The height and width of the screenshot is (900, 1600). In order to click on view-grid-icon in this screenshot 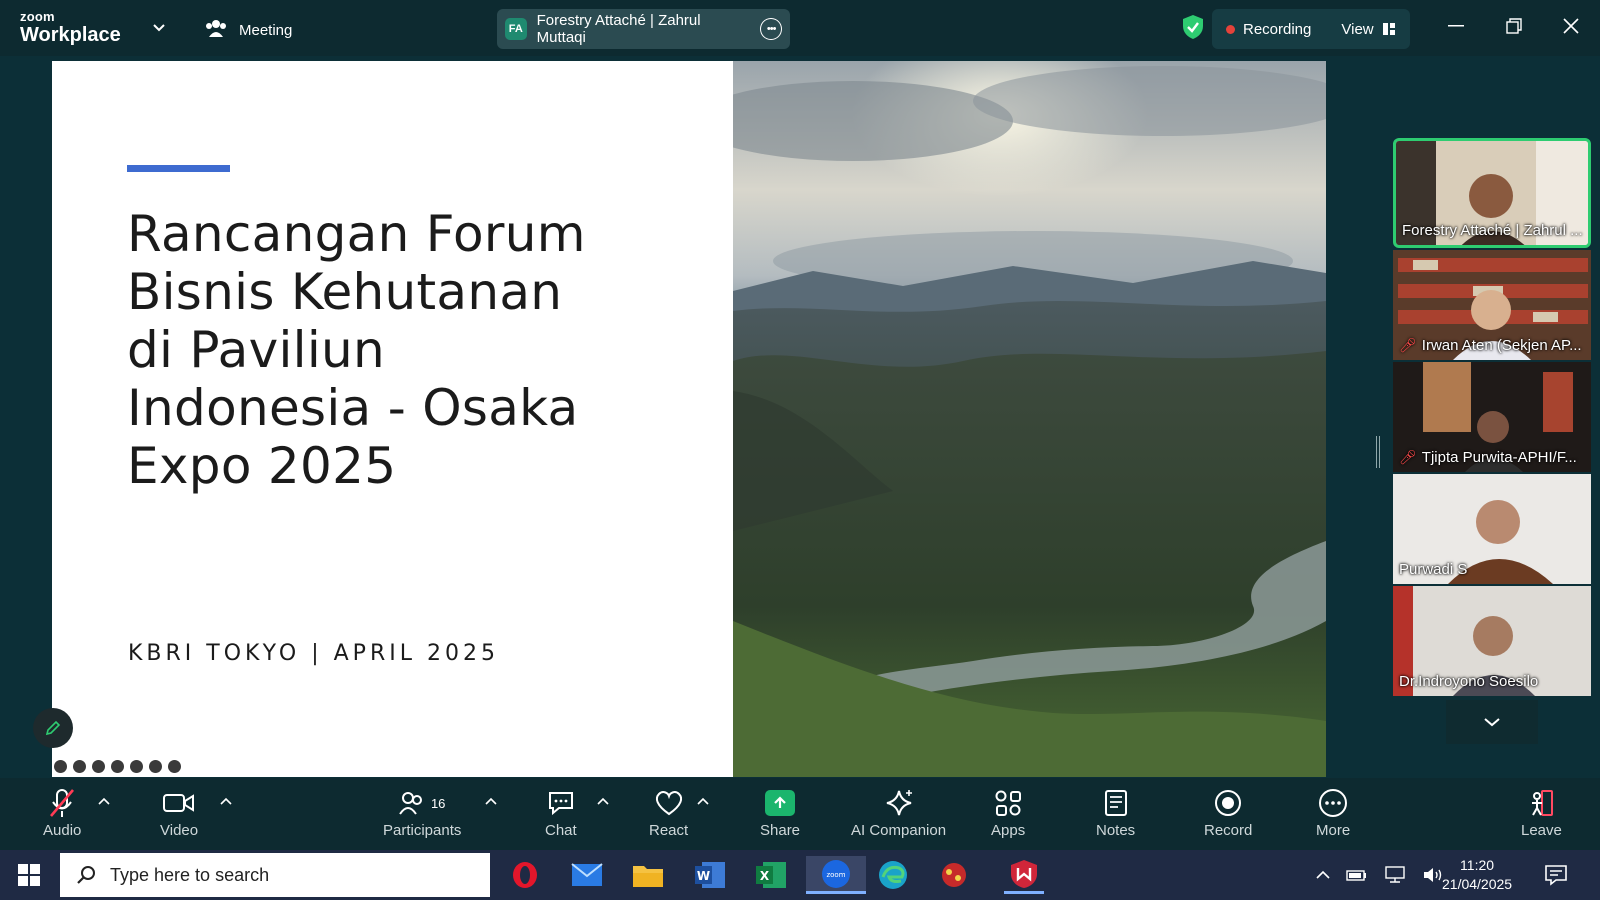, I will do `click(1388, 29)`.